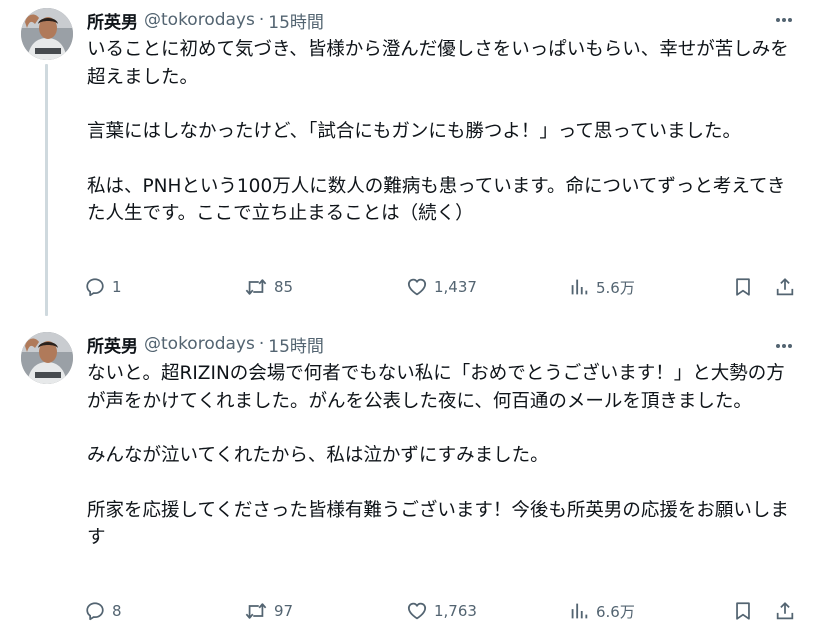  What do you see at coordinates (117, 287) in the screenshot?
I see `reply-count: 1` at bounding box center [117, 287].